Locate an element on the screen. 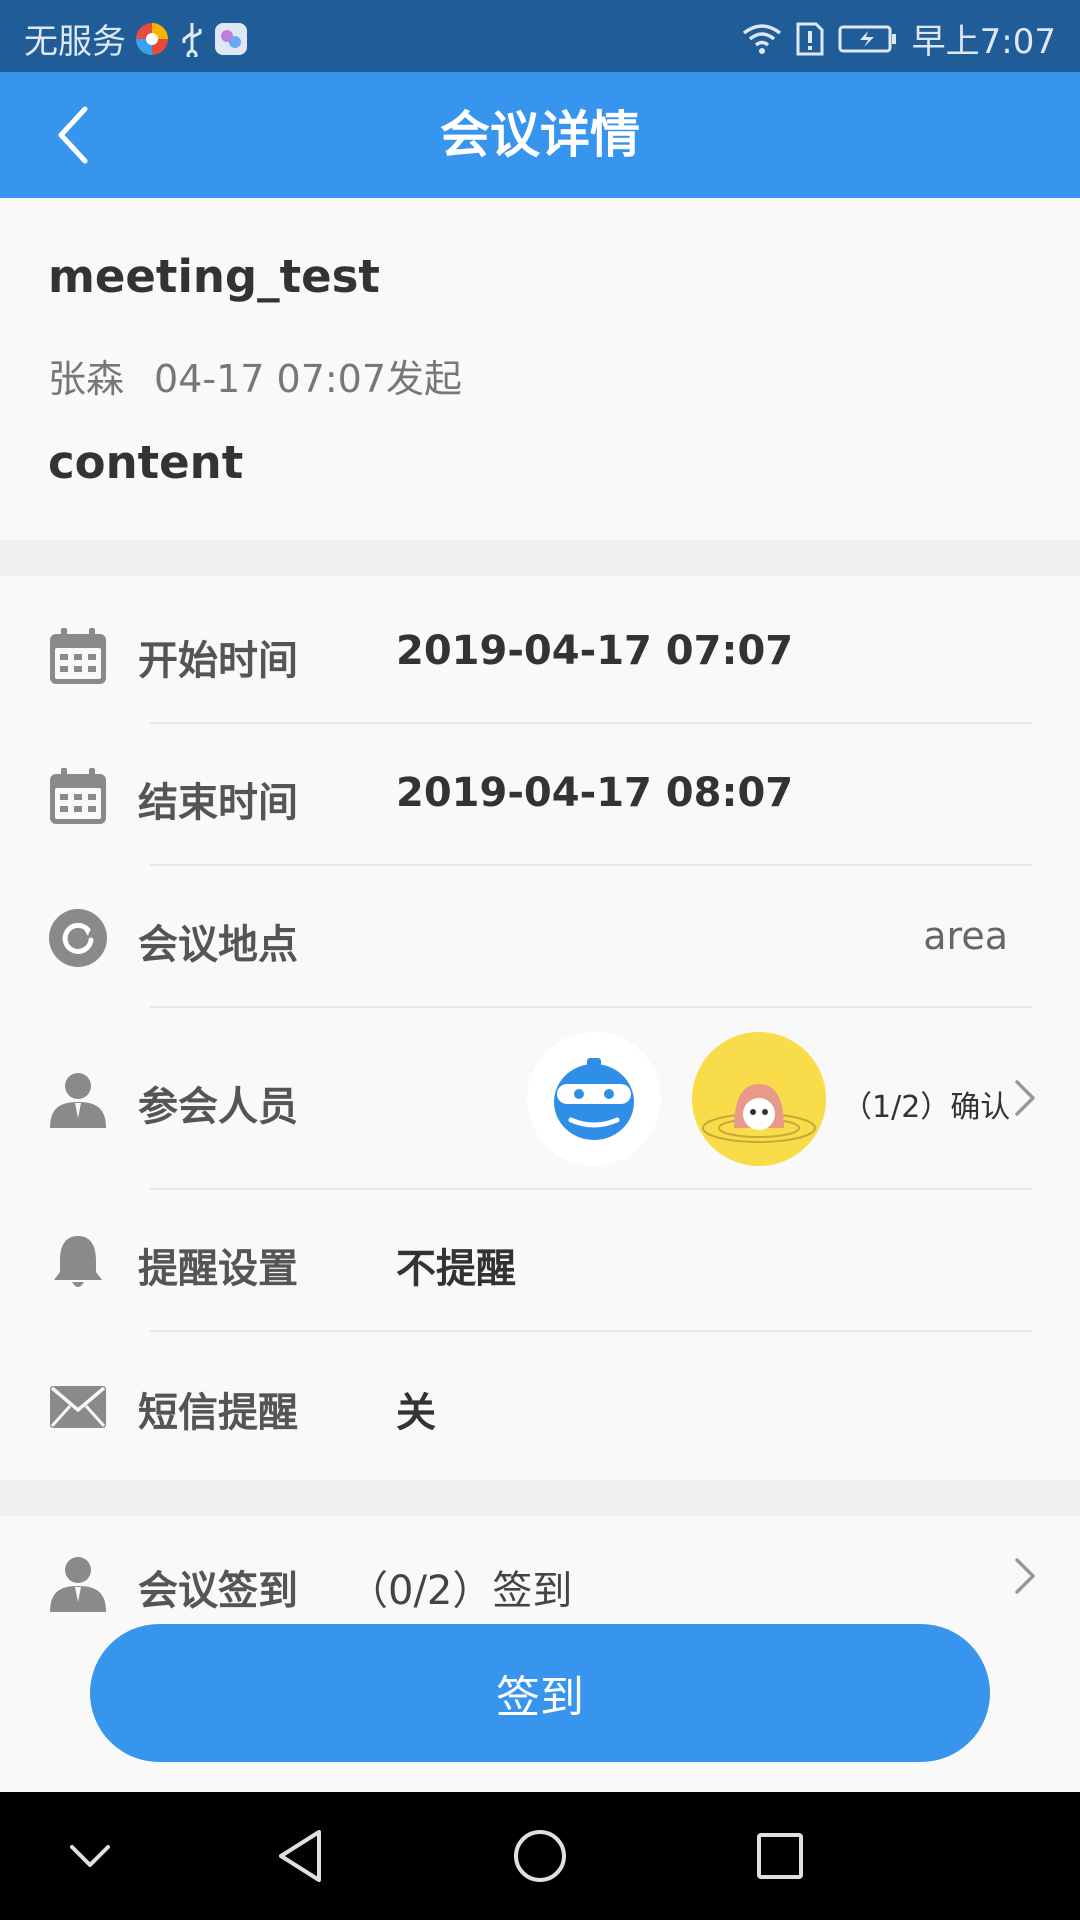  system-nav-bar is located at coordinates (540, 1856).